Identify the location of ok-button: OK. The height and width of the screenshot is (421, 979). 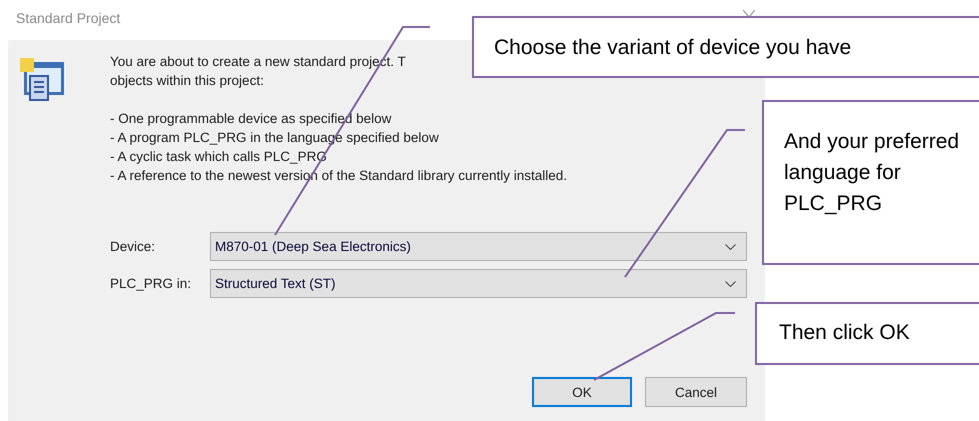
(582, 392).